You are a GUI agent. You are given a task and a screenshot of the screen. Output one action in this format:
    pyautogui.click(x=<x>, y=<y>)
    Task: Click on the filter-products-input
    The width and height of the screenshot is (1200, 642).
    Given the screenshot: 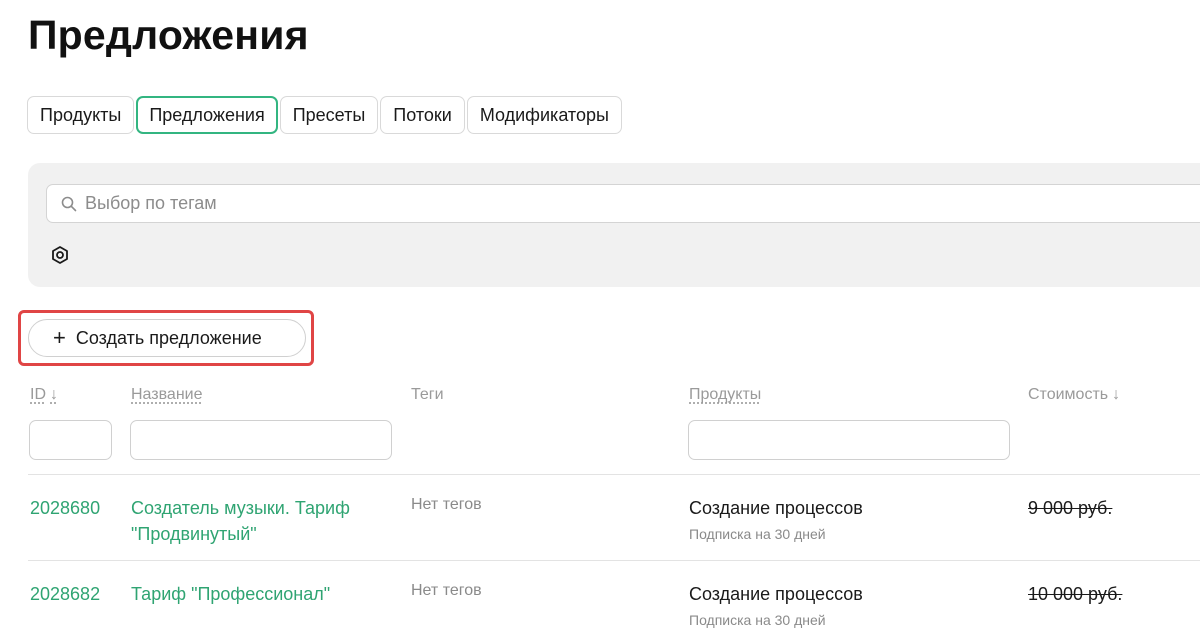 What is the action you would take?
    pyautogui.click(x=849, y=440)
    